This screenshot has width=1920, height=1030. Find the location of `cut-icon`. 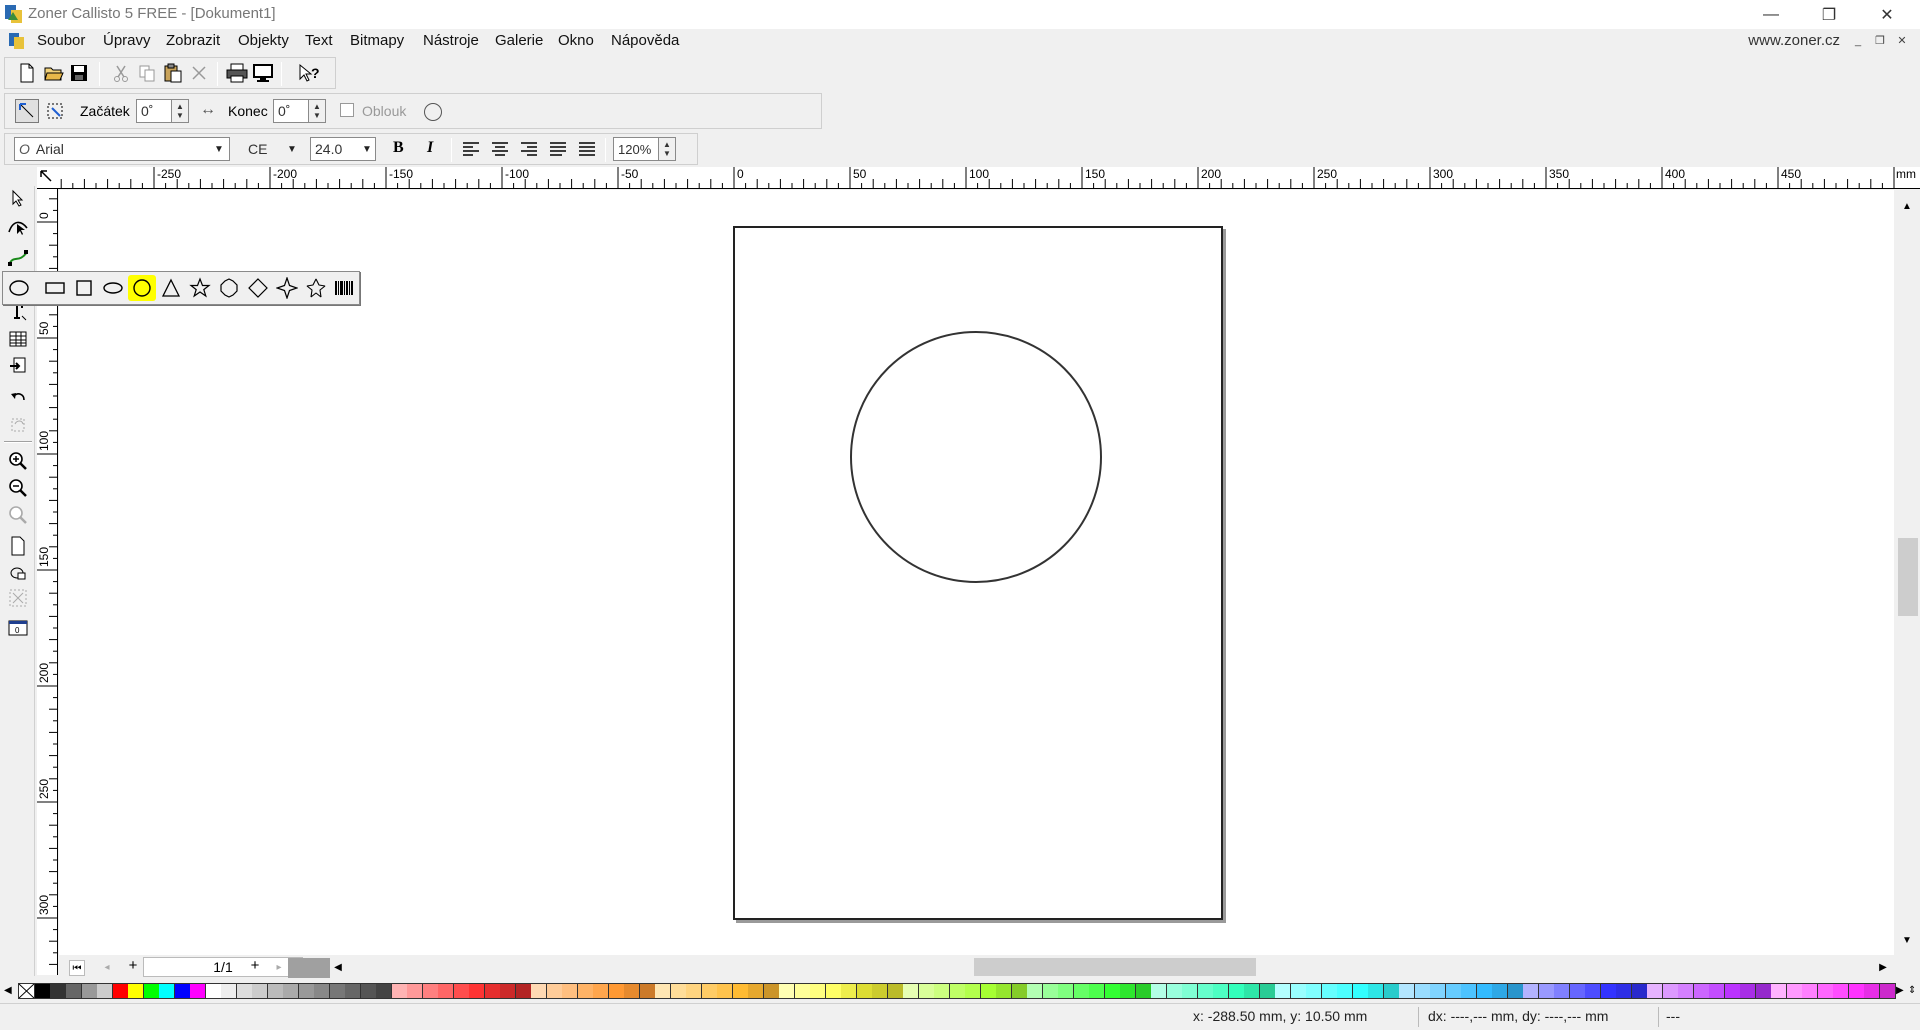

cut-icon is located at coordinates (121, 73).